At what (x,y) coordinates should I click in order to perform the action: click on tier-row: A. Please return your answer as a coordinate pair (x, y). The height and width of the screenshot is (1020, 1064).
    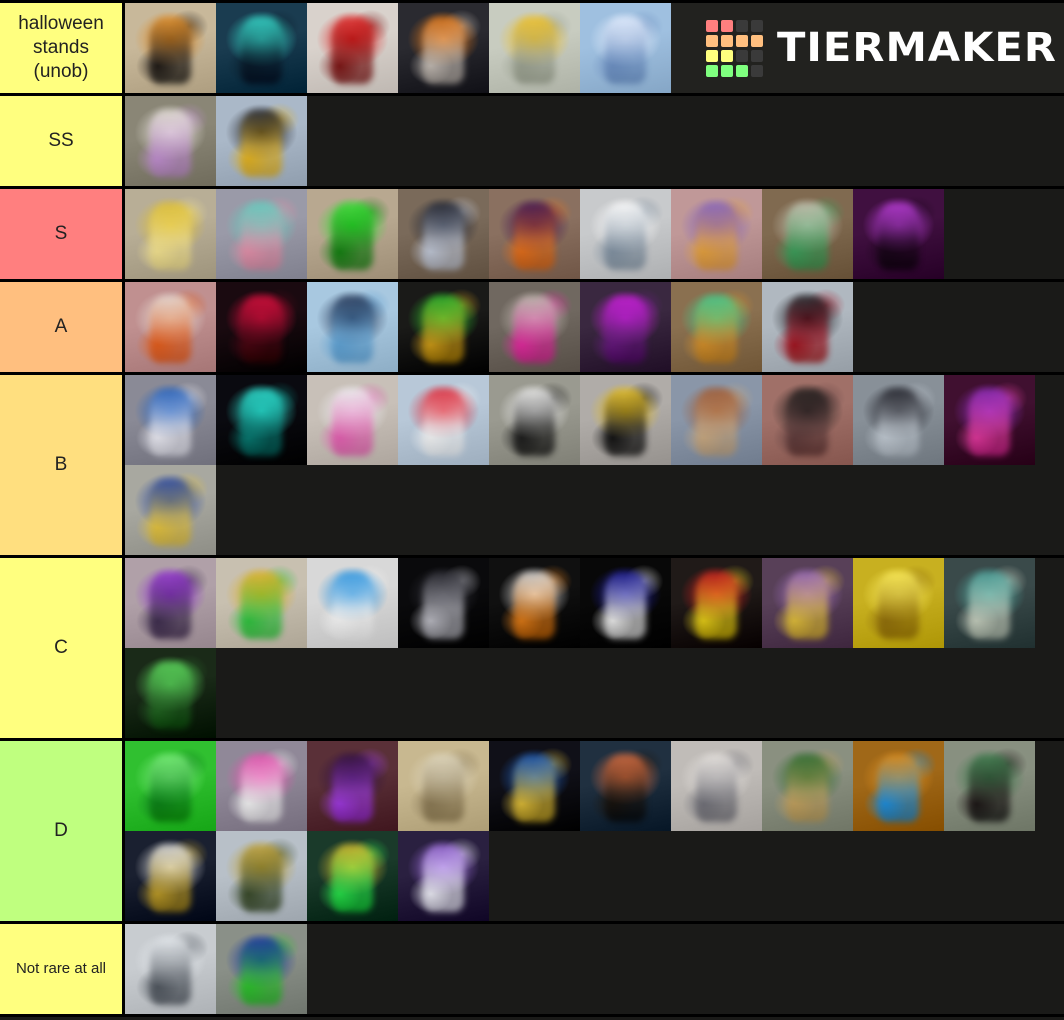
    Looking at the image, I should click on (532, 328).